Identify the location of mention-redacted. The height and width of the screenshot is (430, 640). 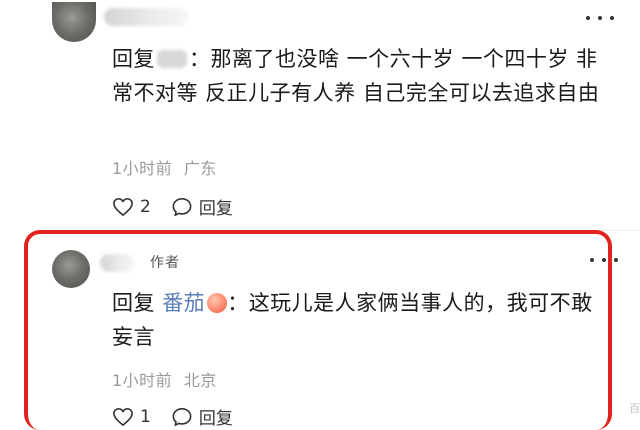
(172, 59).